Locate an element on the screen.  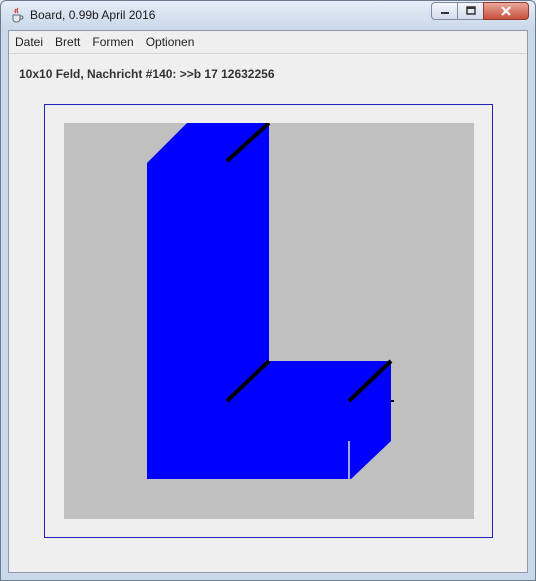
window-title: Board, 0.99b April 2016 is located at coordinates (93, 15).